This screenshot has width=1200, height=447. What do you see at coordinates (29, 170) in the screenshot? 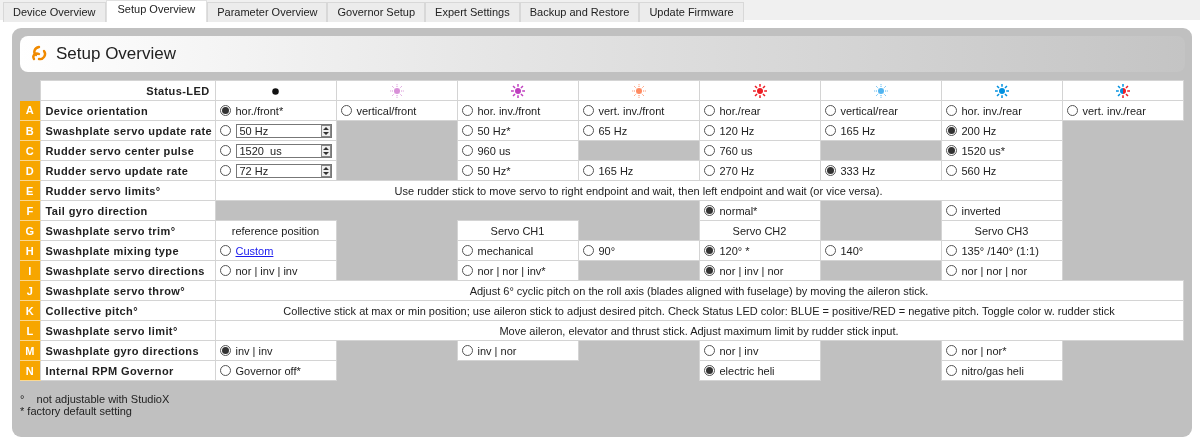
I see `row-letter: D` at bounding box center [29, 170].